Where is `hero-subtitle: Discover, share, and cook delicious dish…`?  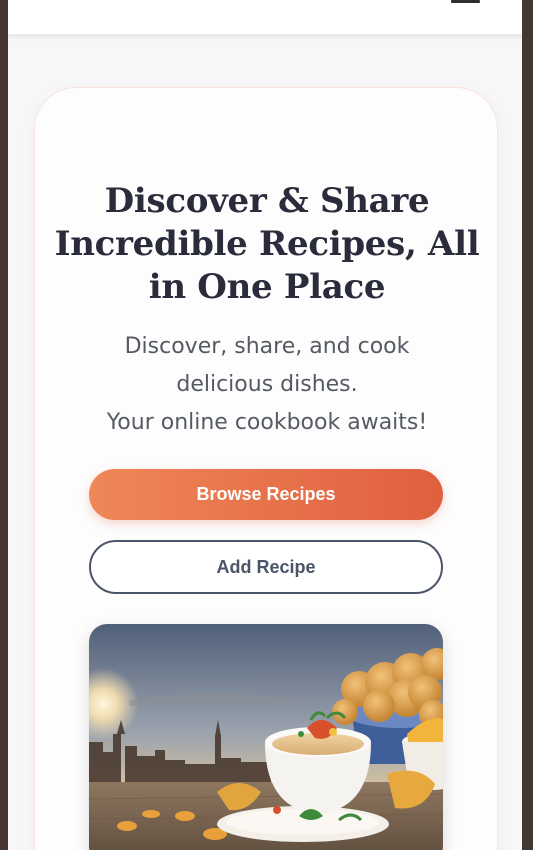 hero-subtitle: Discover, share, and cook delicious dish… is located at coordinates (267, 385).